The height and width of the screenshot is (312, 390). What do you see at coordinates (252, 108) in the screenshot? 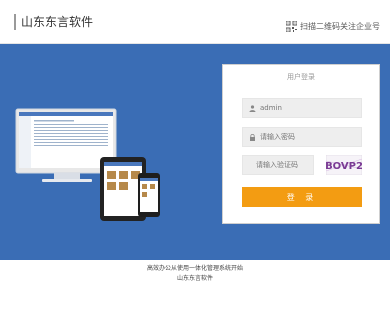
I see `user-icon` at bounding box center [252, 108].